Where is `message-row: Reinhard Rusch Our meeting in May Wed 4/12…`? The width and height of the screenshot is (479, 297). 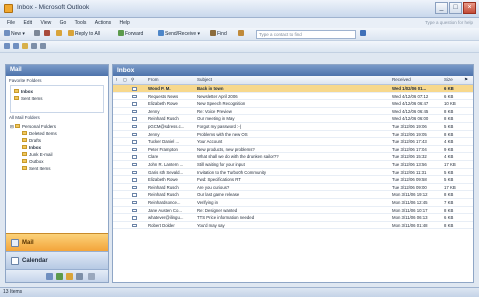 message-row: Reinhard Rusch Our meeting in May Wed 4/12… is located at coordinates (293, 119).